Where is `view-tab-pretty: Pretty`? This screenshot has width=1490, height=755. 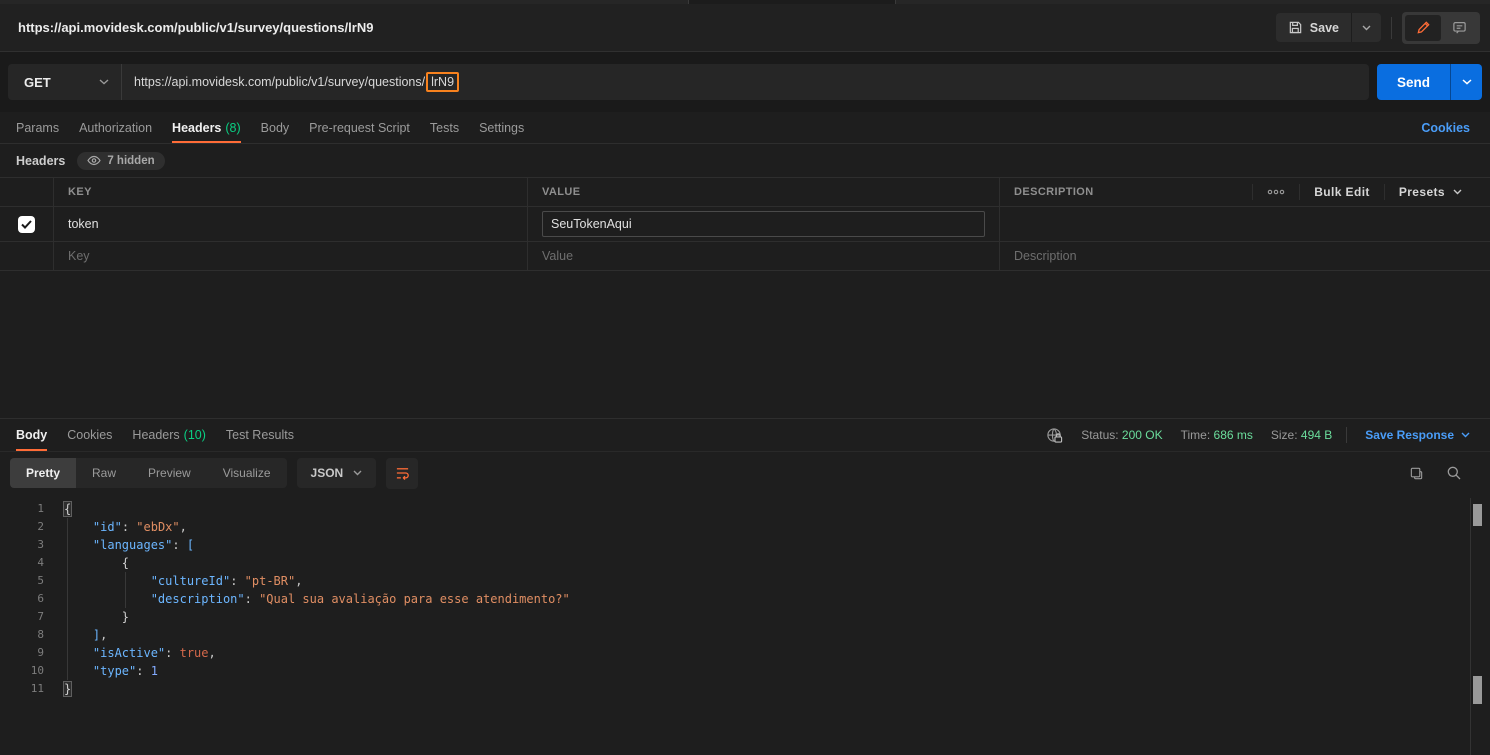
view-tab-pretty: Pretty is located at coordinates (43, 473).